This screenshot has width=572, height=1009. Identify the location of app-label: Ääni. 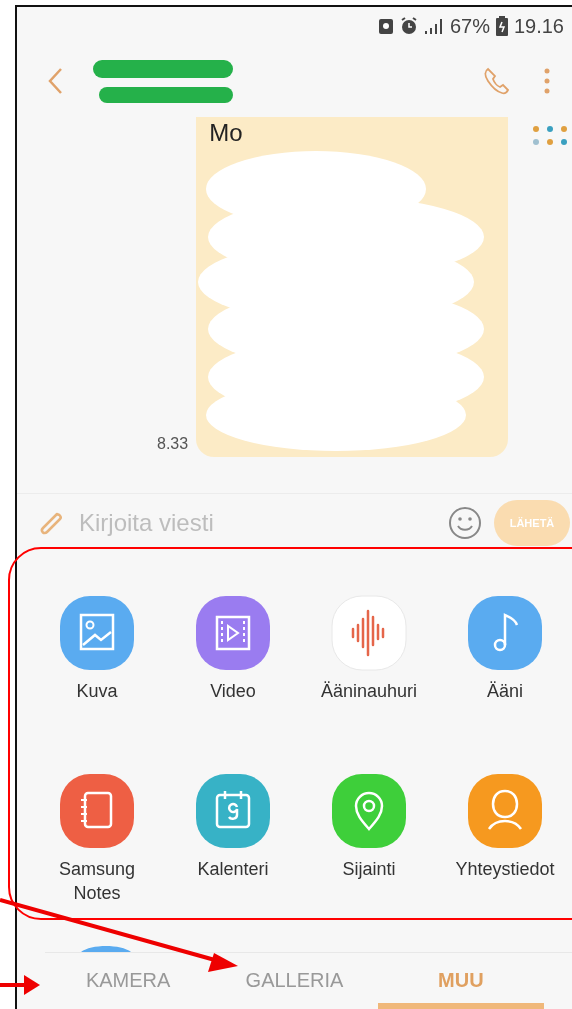
(505, 691).